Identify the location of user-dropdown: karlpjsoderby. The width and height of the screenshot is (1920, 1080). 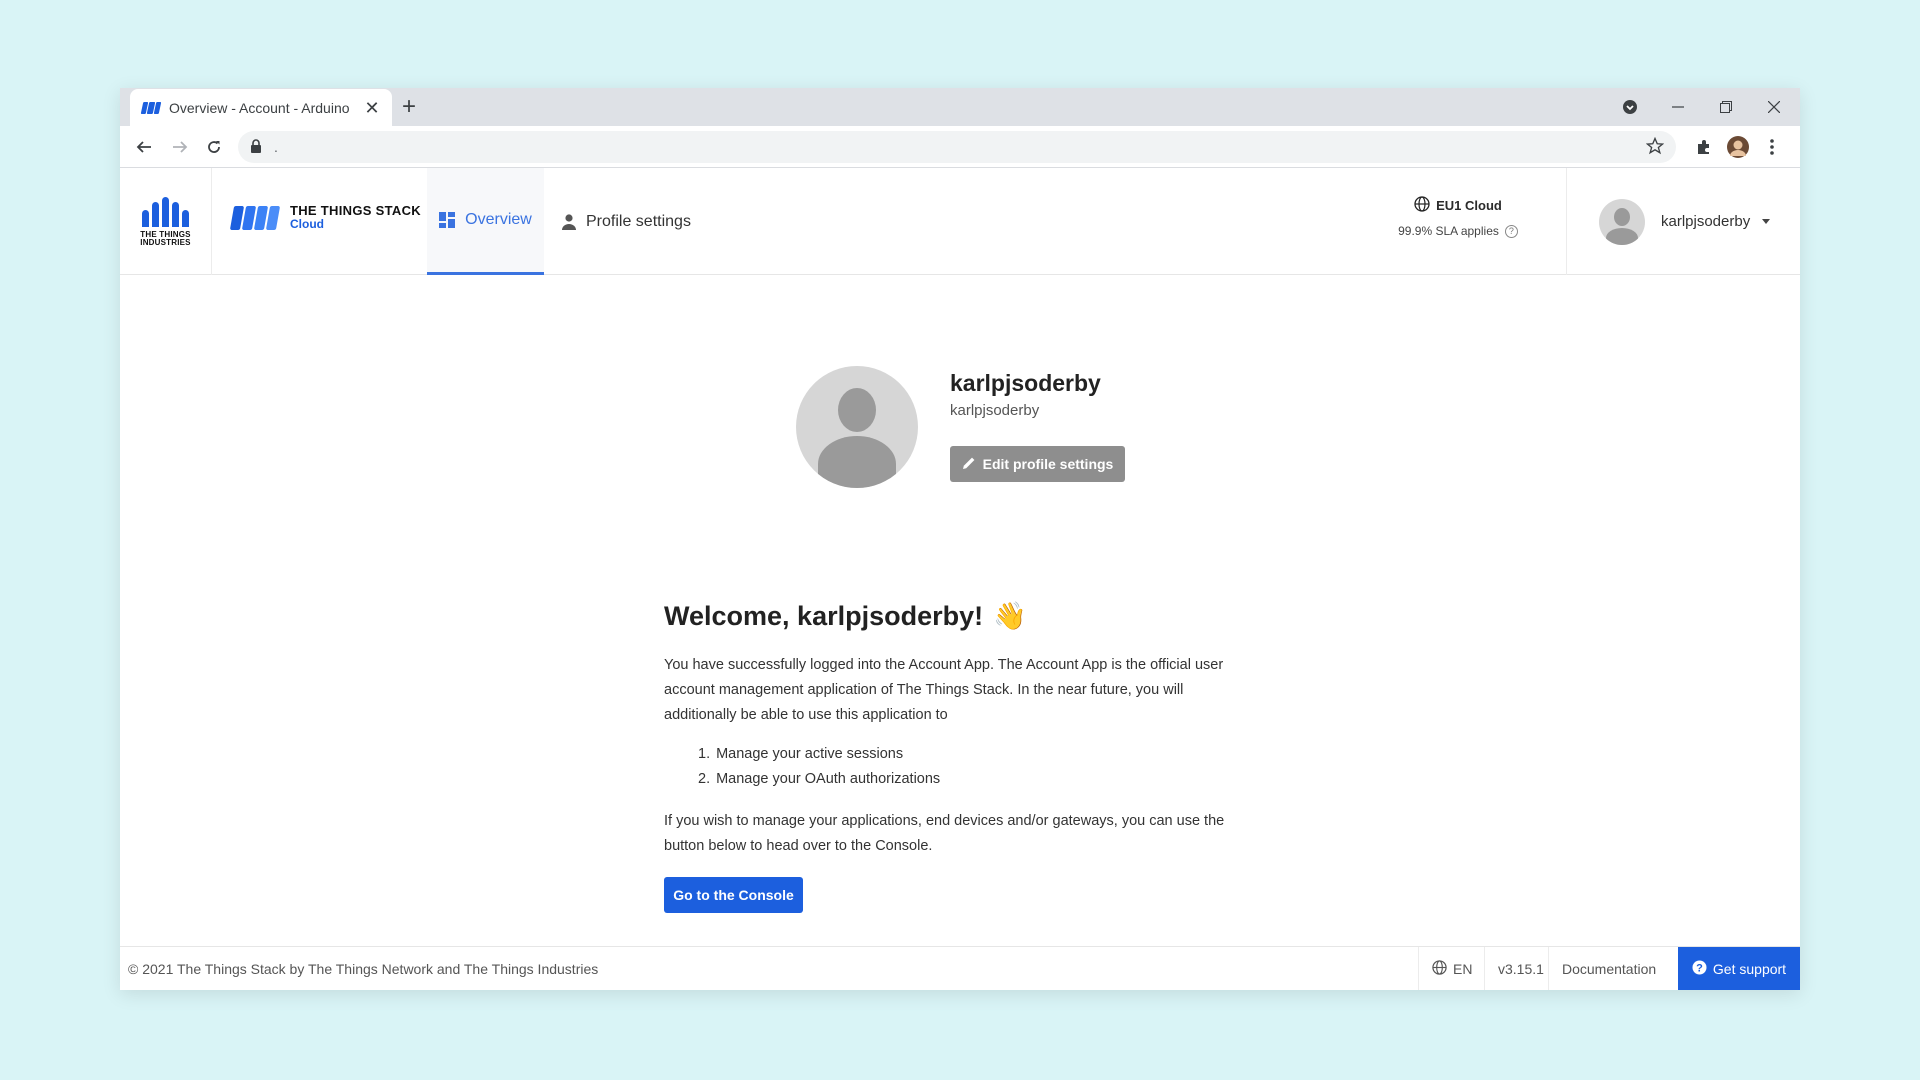
(1683, 221).